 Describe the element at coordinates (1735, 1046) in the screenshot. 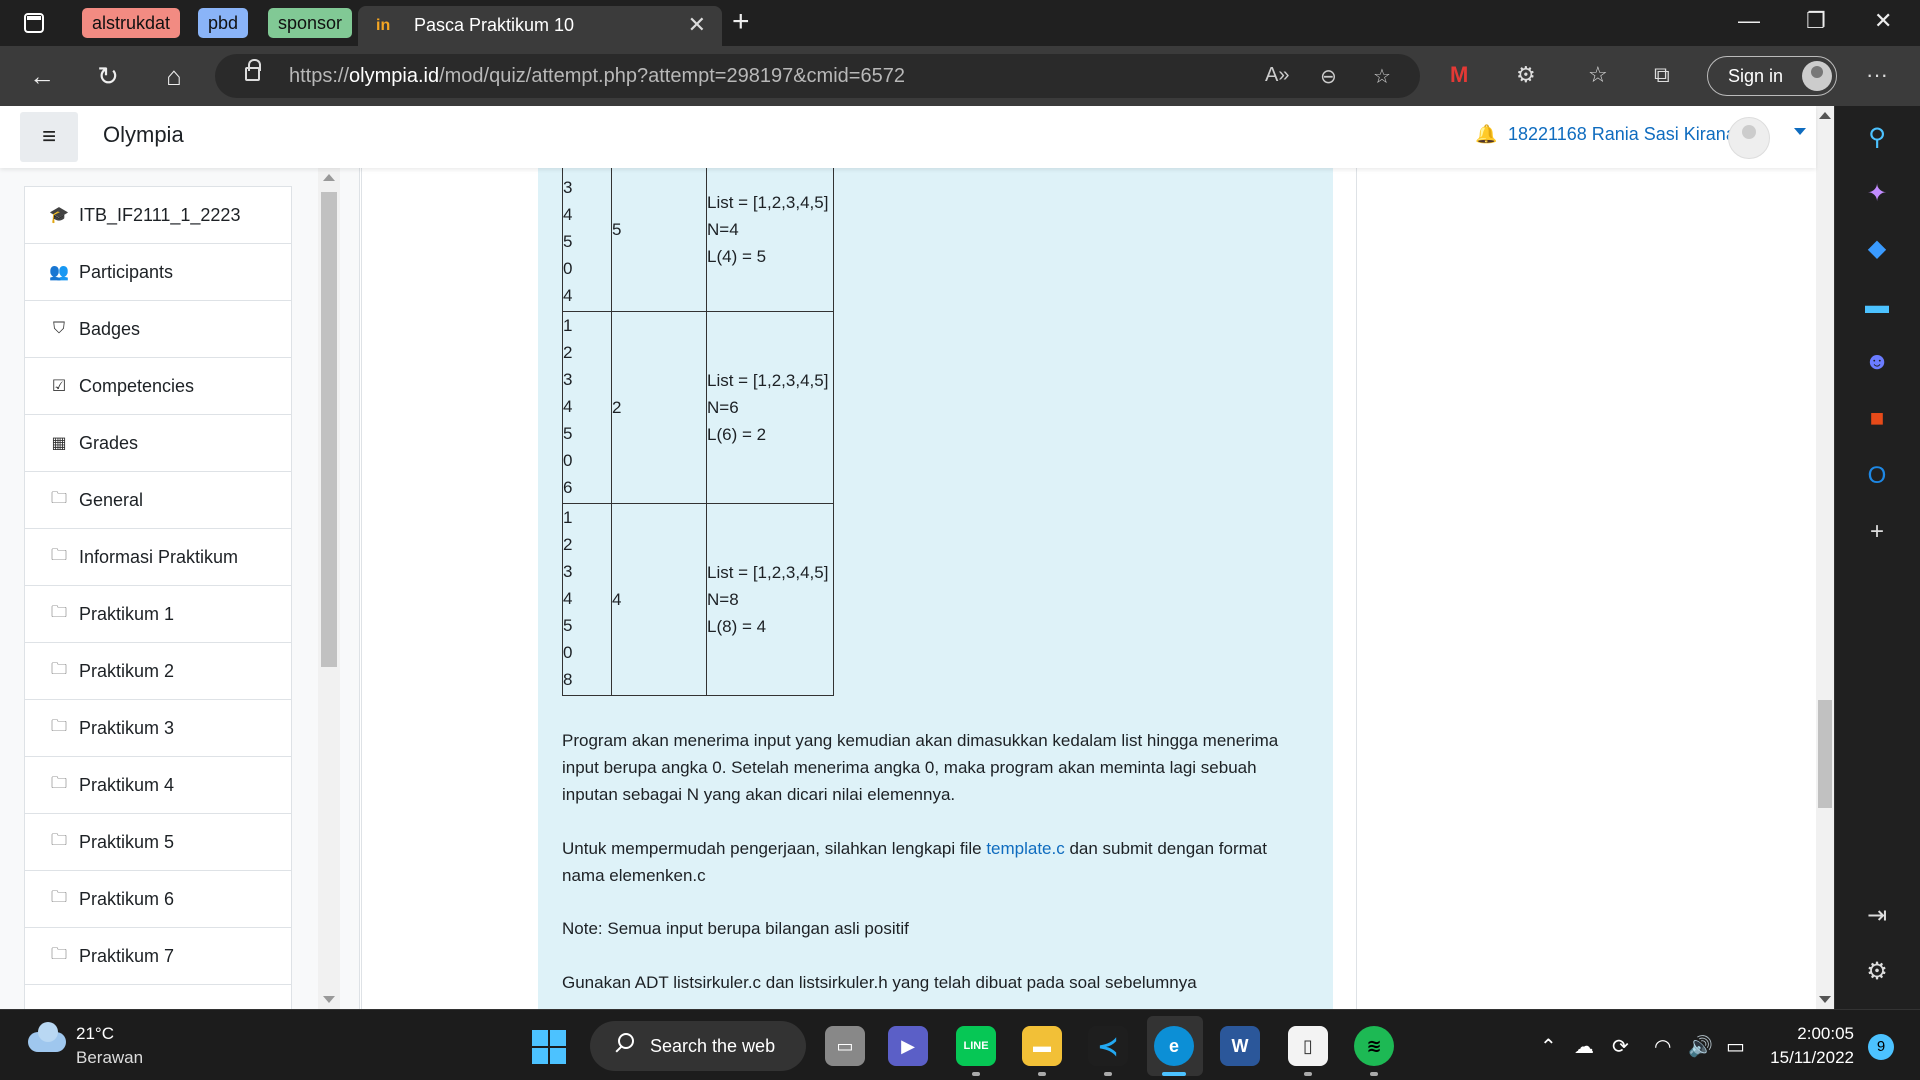

I see `battery-icon: ▭` at that location.